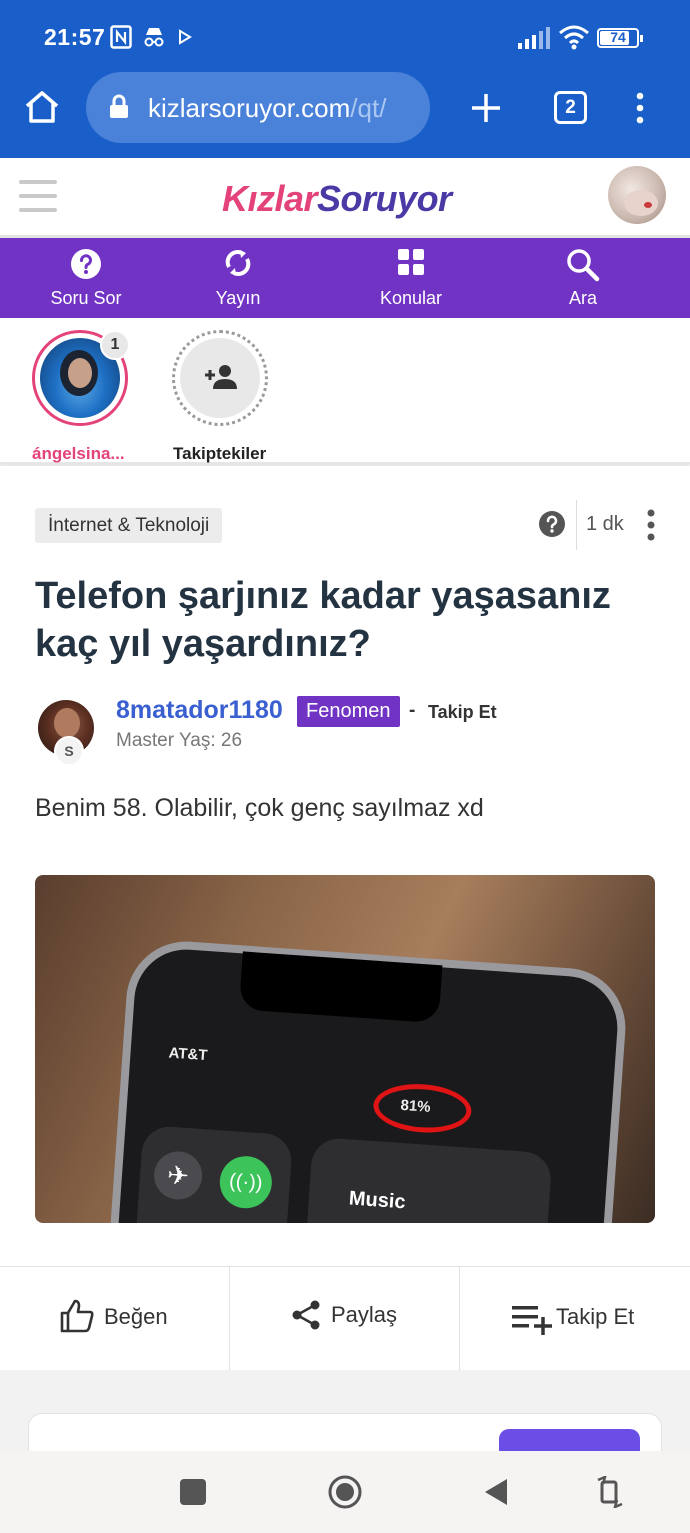  Describe the element at coordinates (129, 525) in the screenshot. I see `category-tag: İnternet & Teknoloji` at that location.